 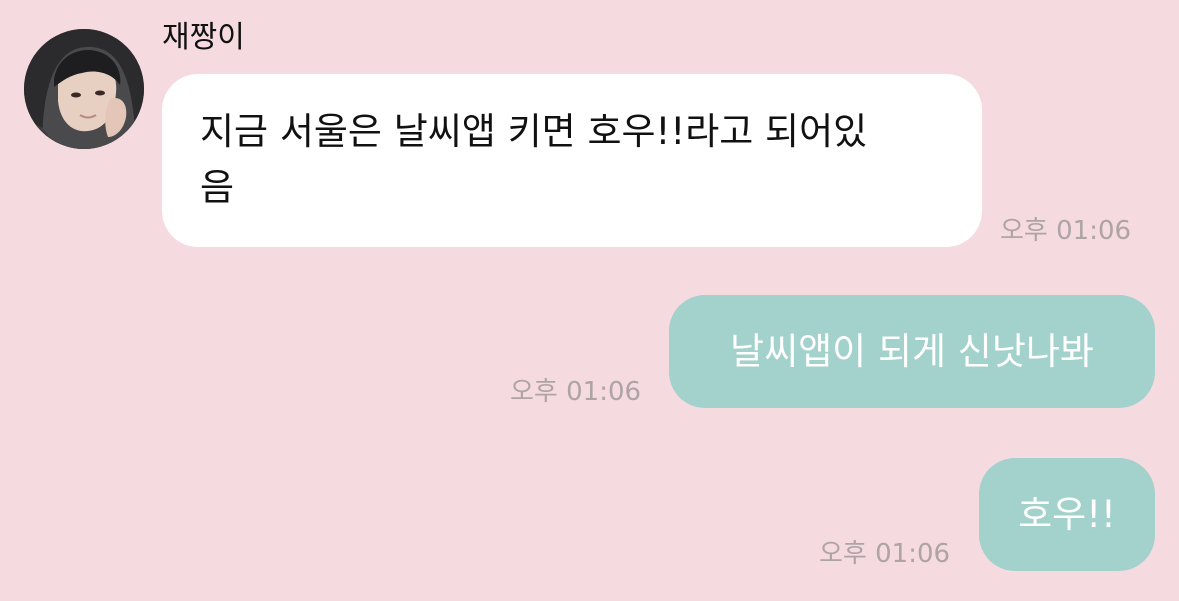 What do you see at coordinates (534, 131) in the screenshot?
I see `message-text-line: 지금 서울은 날씨앱 키면 호우!!라고 되어있` at bounding box center [534, 131].